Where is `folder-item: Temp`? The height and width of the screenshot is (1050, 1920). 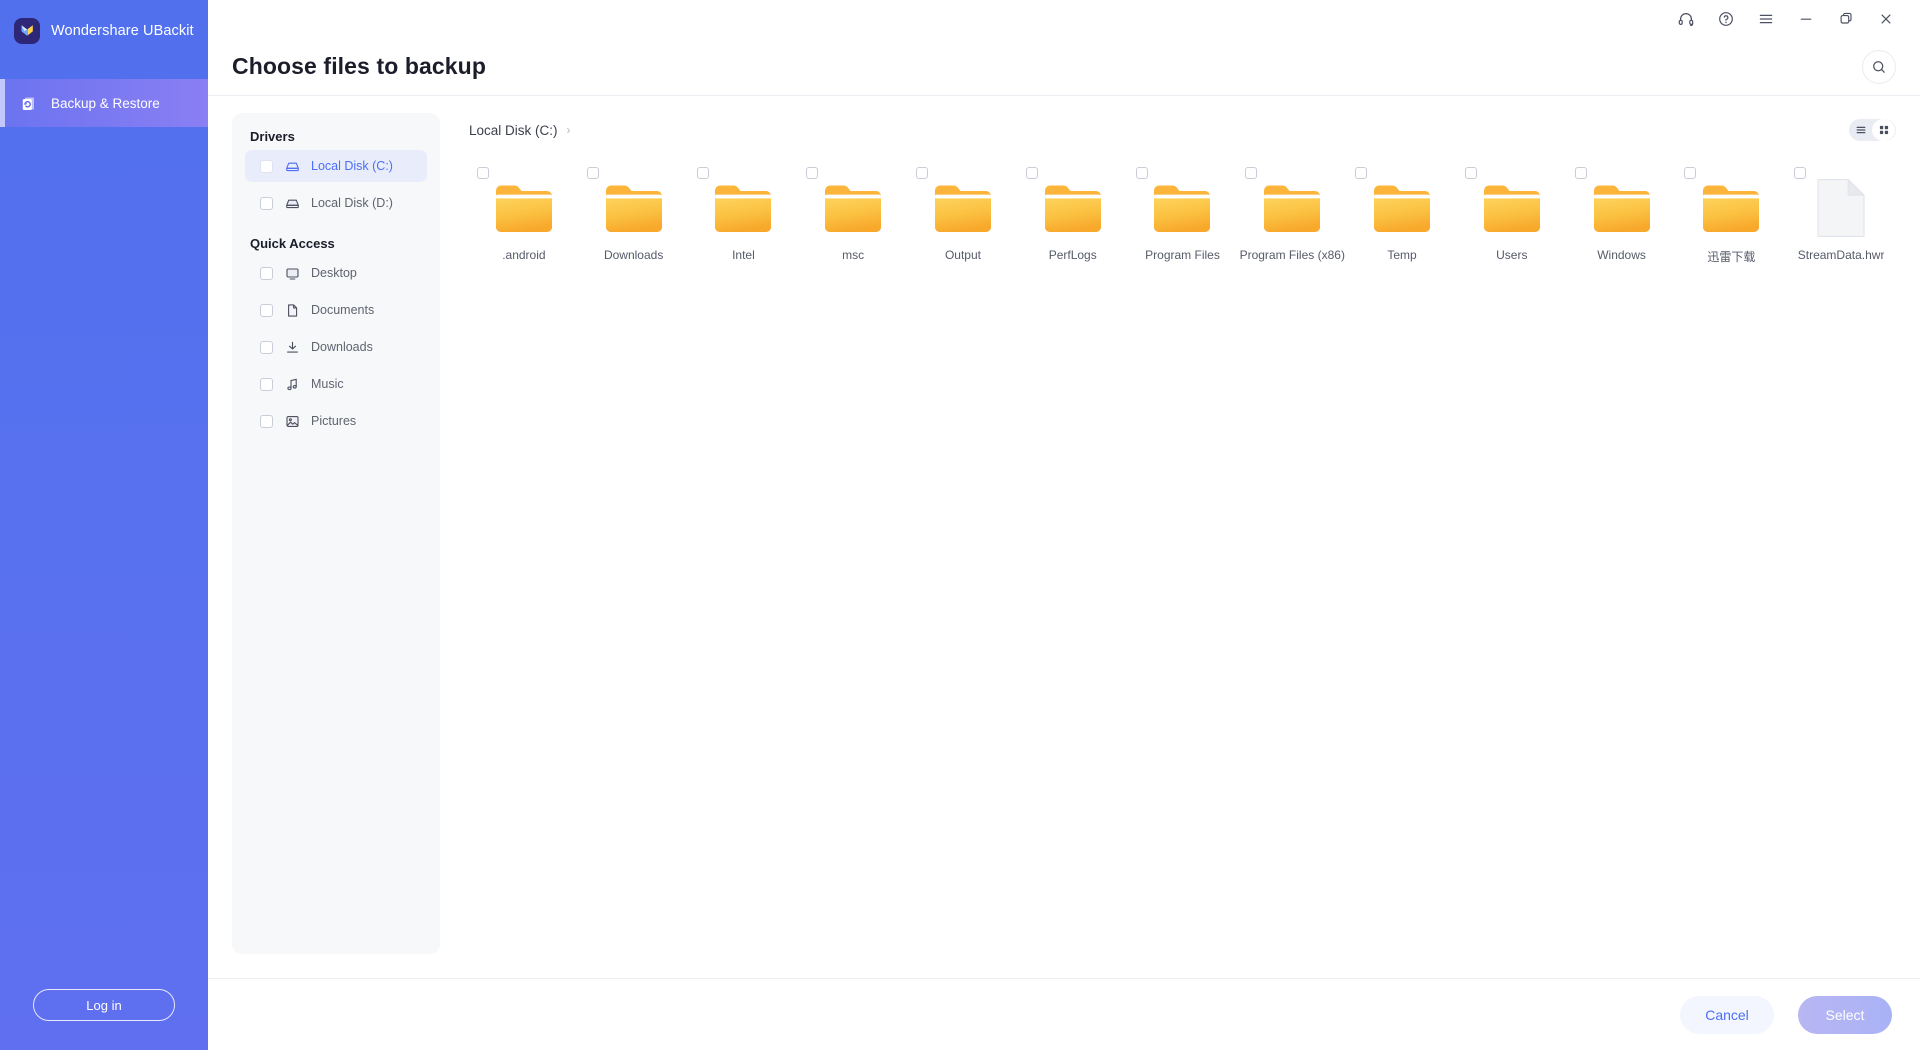 folder-item: Temp is located at coordinates (1402, 216).